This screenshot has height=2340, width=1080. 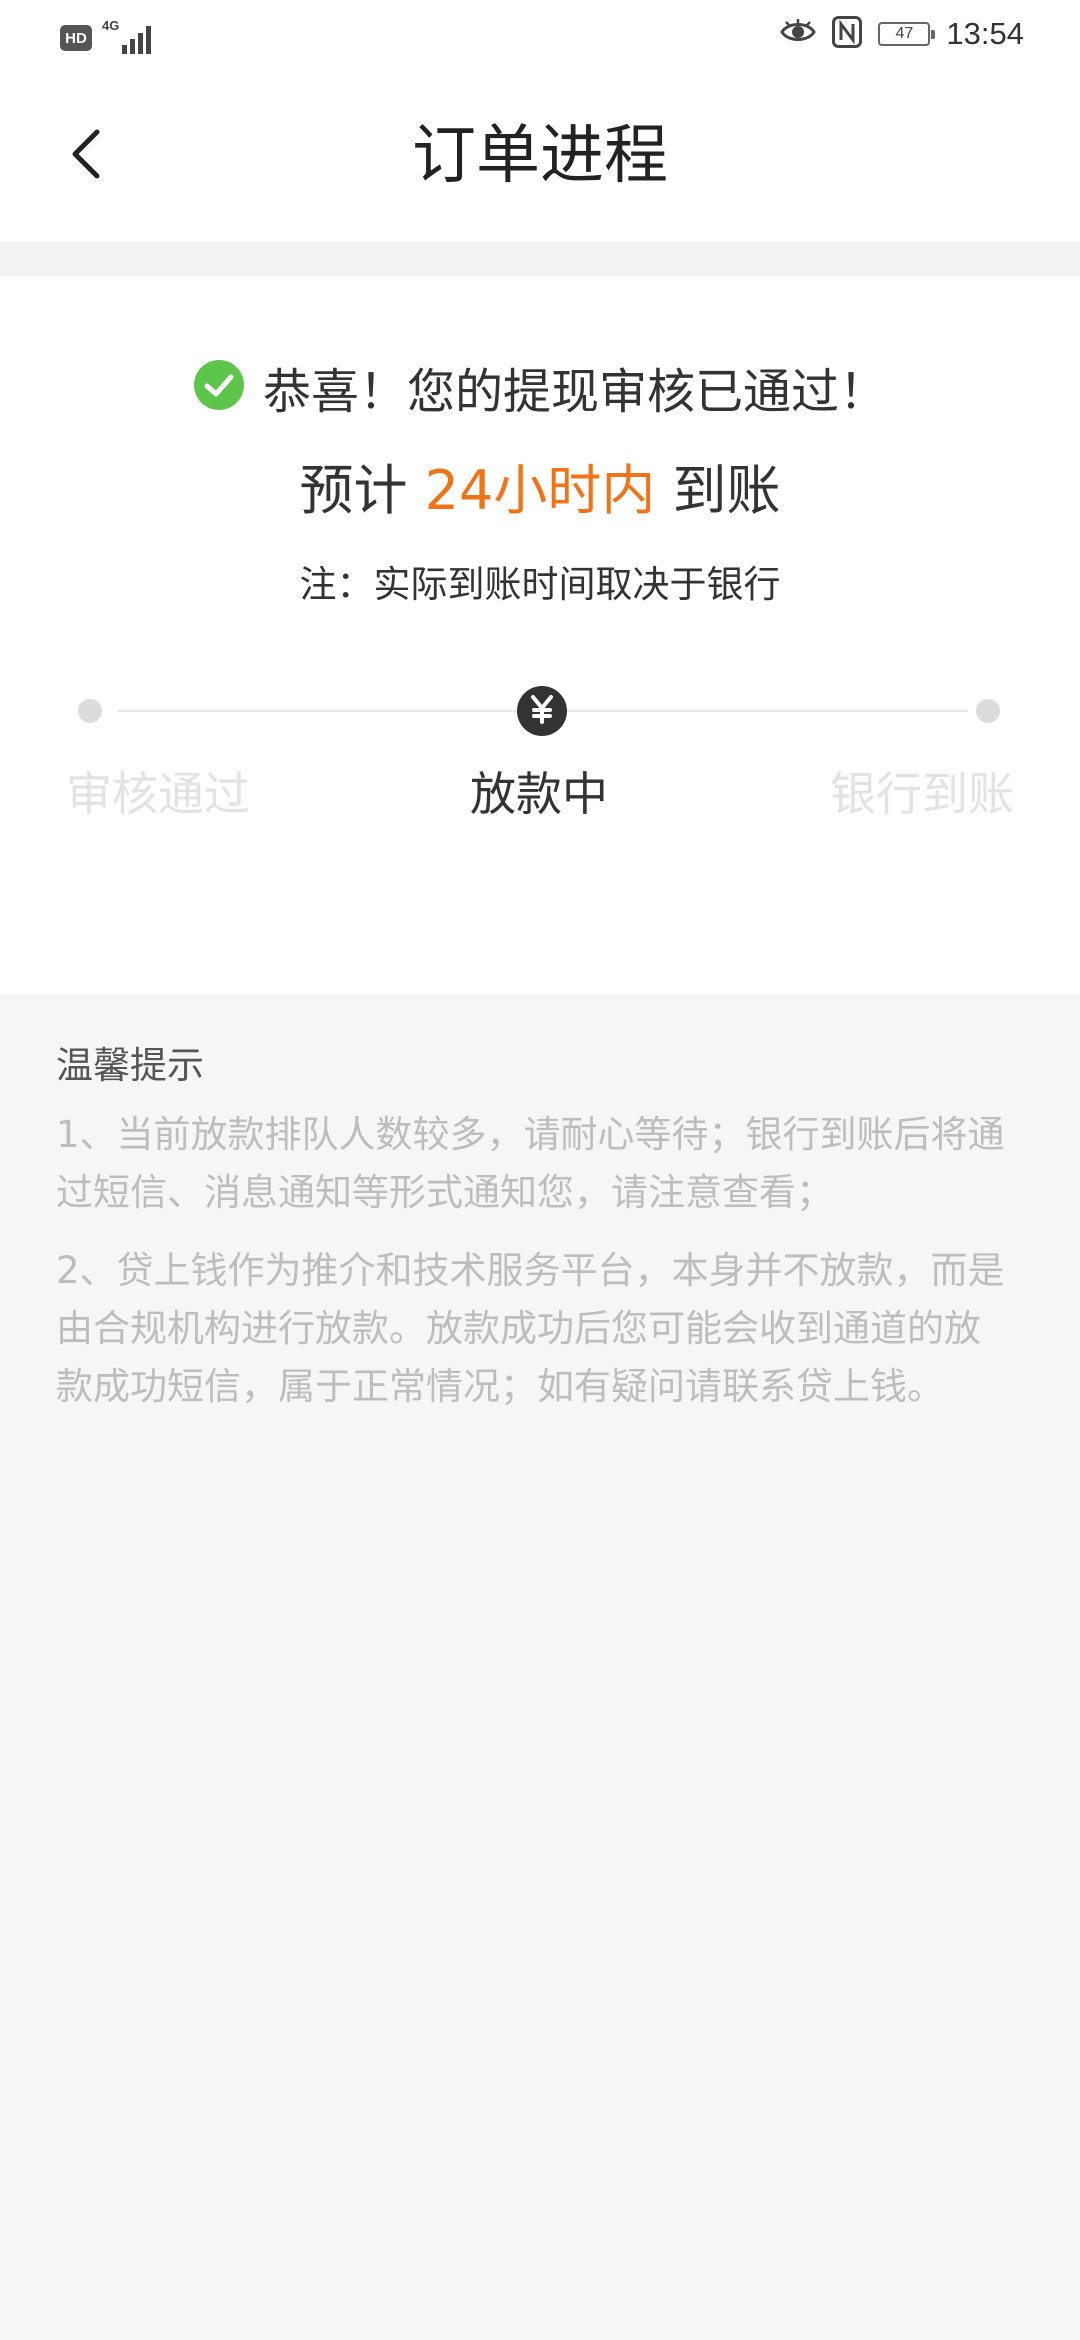 I want to click on status-bar: HD 4G 47 13:54, so click(x=540, y=38).